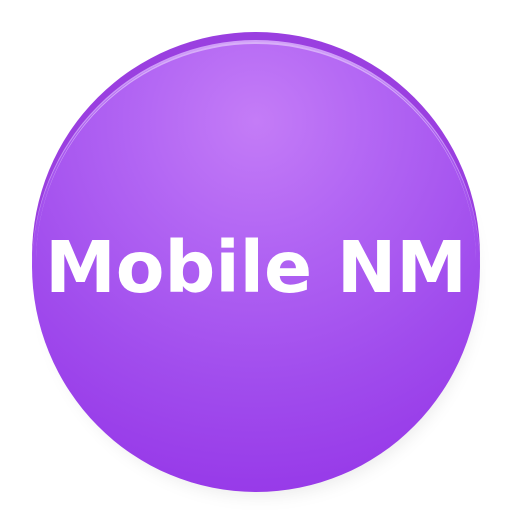  I want to click on icon-label: Mobile NM, so click(256, 267).